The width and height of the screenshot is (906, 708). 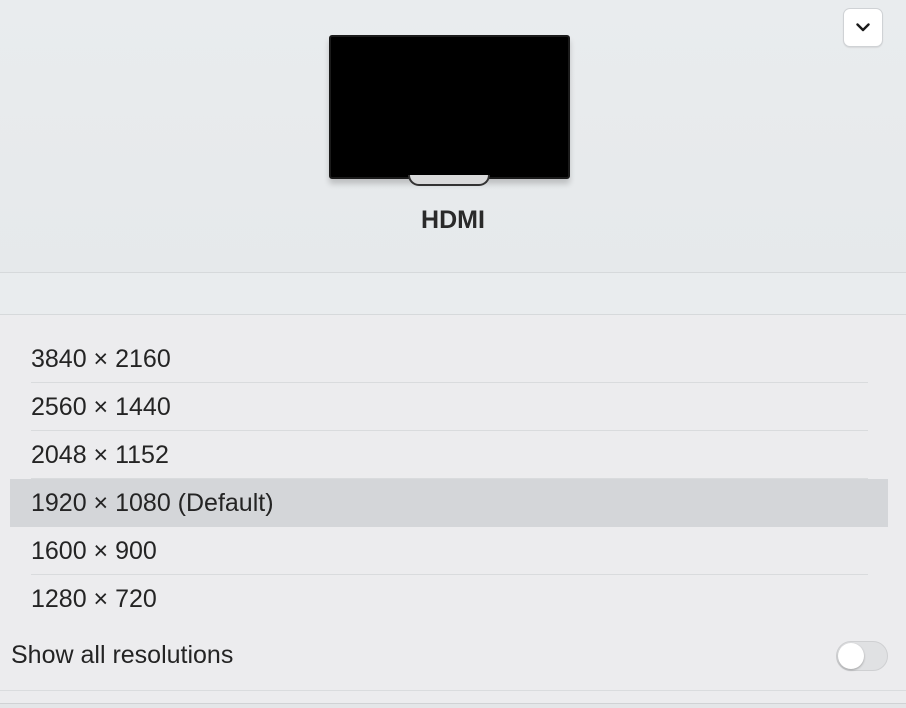 I want to click on resolution-item: 1280 × 720, so click(x=449, y=599).